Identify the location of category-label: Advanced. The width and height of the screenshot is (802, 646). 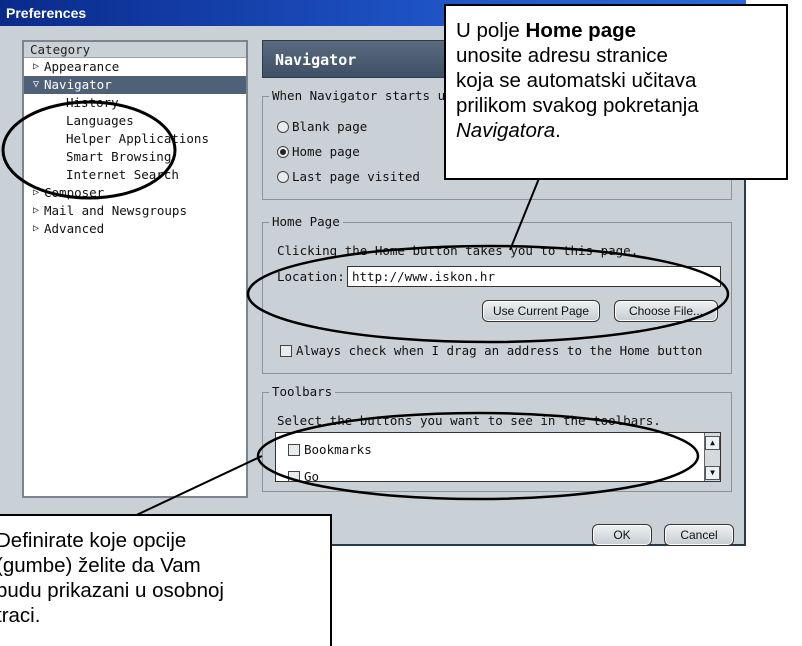
(74, 228).